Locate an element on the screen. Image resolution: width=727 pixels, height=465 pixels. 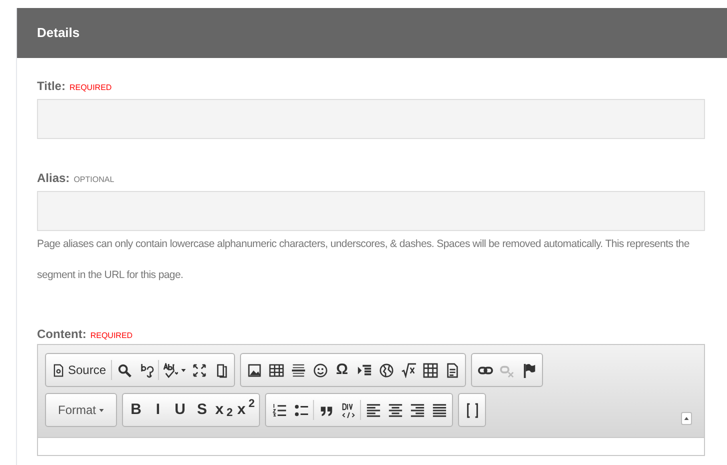
page-icon is located at coordinates (58, 370).